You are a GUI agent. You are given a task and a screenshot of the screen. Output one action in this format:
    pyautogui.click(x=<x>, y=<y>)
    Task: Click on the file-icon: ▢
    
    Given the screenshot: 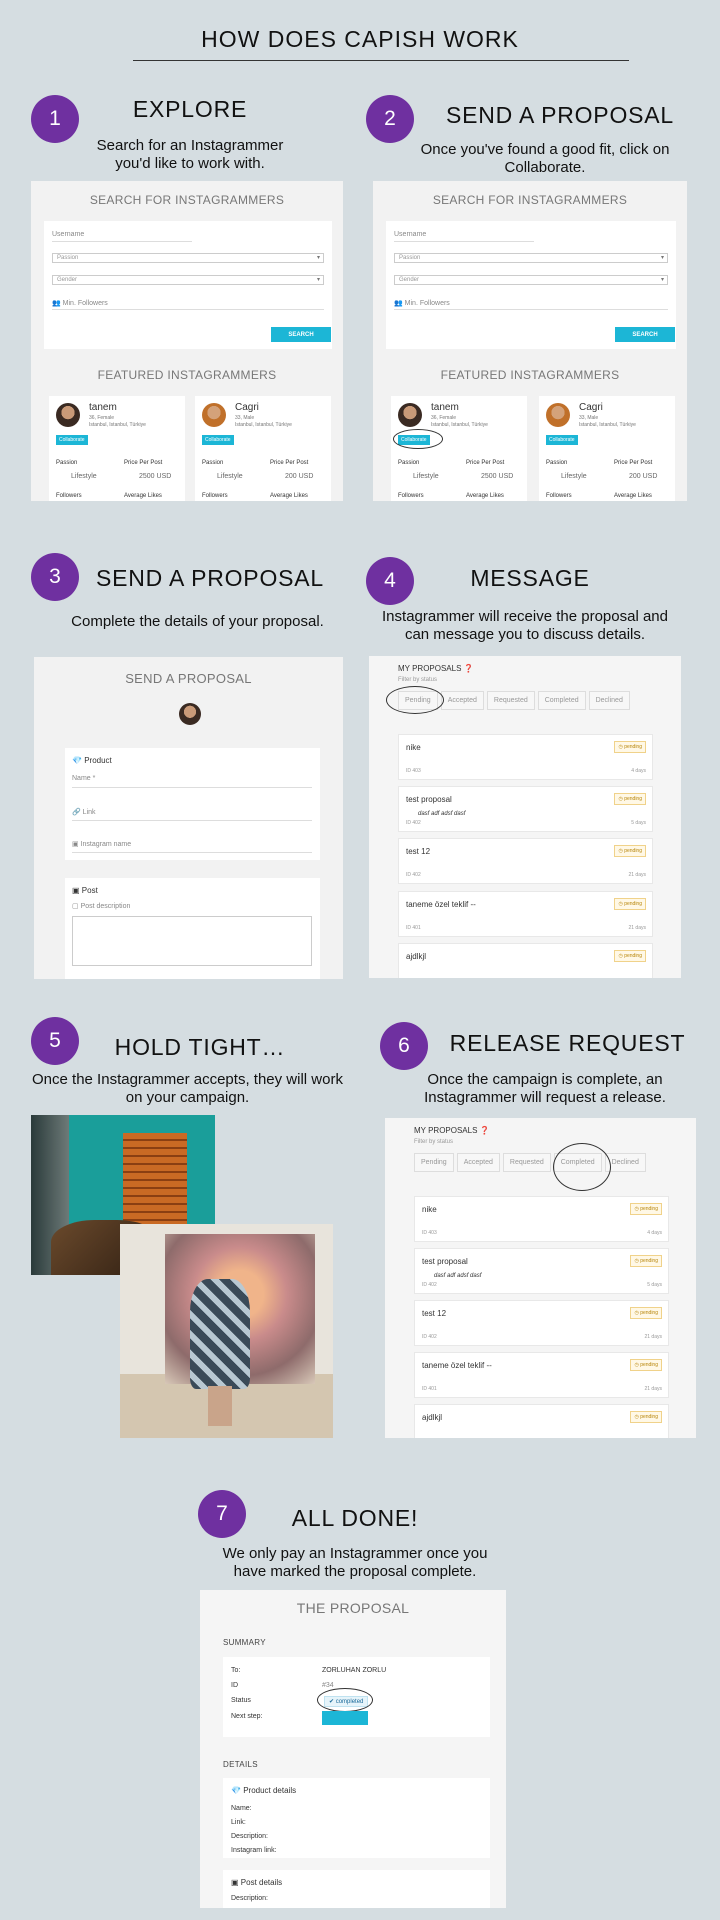 What is the action you would take?
    pyautogui.click(x=76, y=906)
    